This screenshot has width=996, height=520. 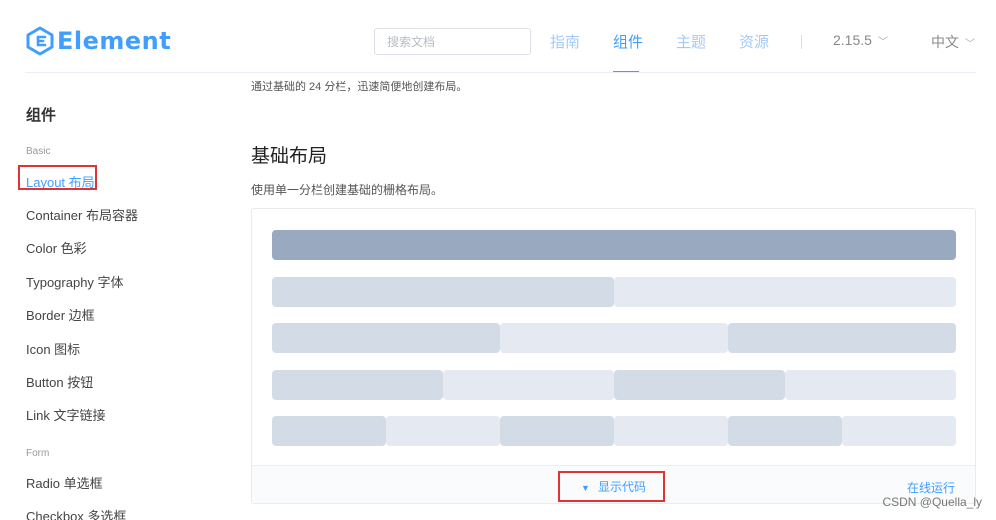 I want to click on version-select: 2.15.5 ﹀, so click(x=860, y=40).